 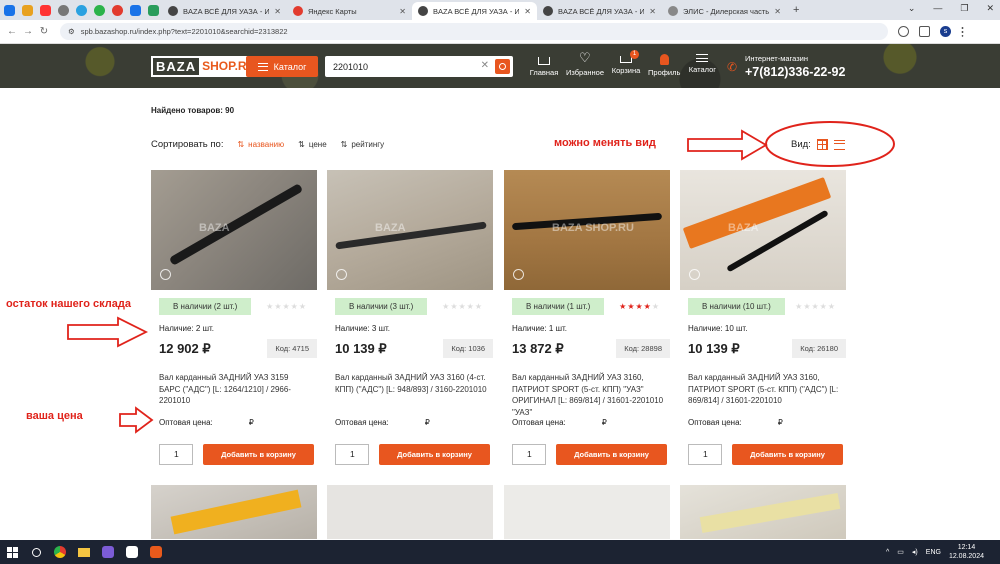 I want to click on stock-row: В наличии (2 шт.) ★★★★★, so click(x=234, y=306).